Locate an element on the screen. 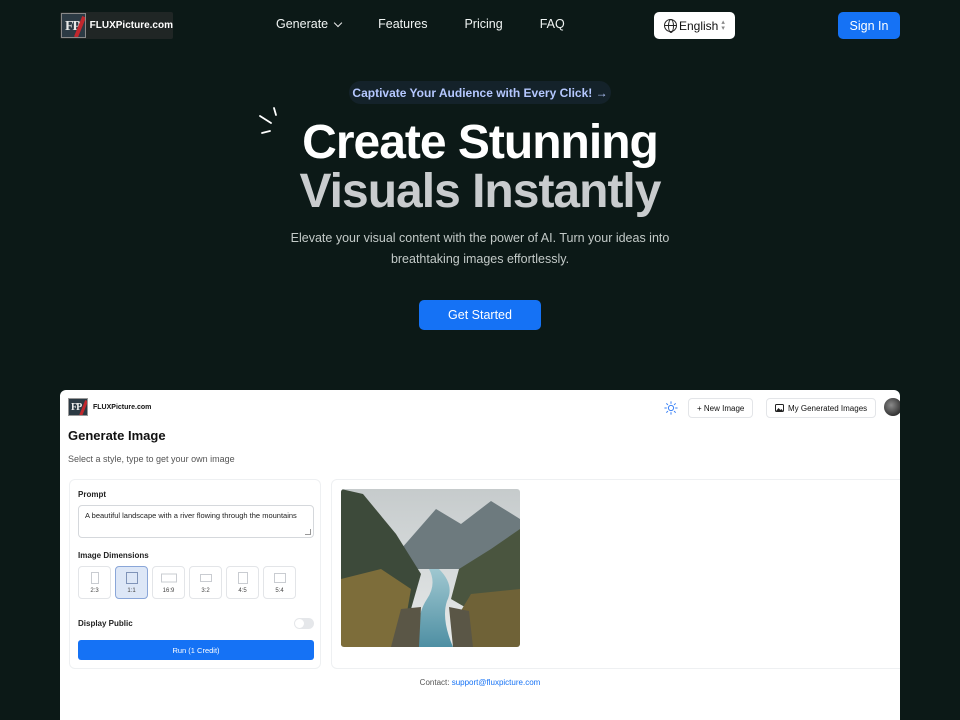 Image resolution: width=960 pixels, height=720 pixels. dimension-option-4-5: 4:5 is located at coordinates (242, 582).